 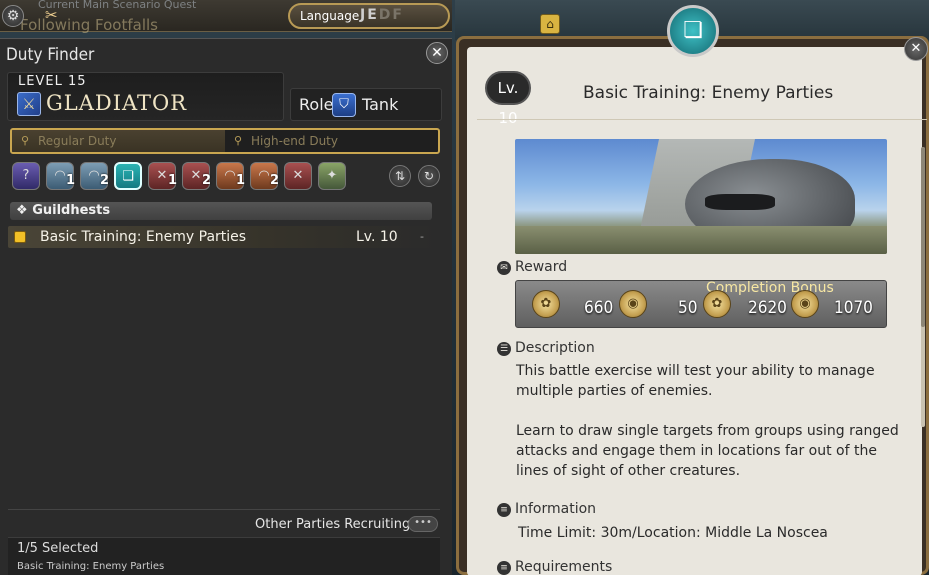 I want to click on language-selector: Language JEDF, so click(x=369, y=16).